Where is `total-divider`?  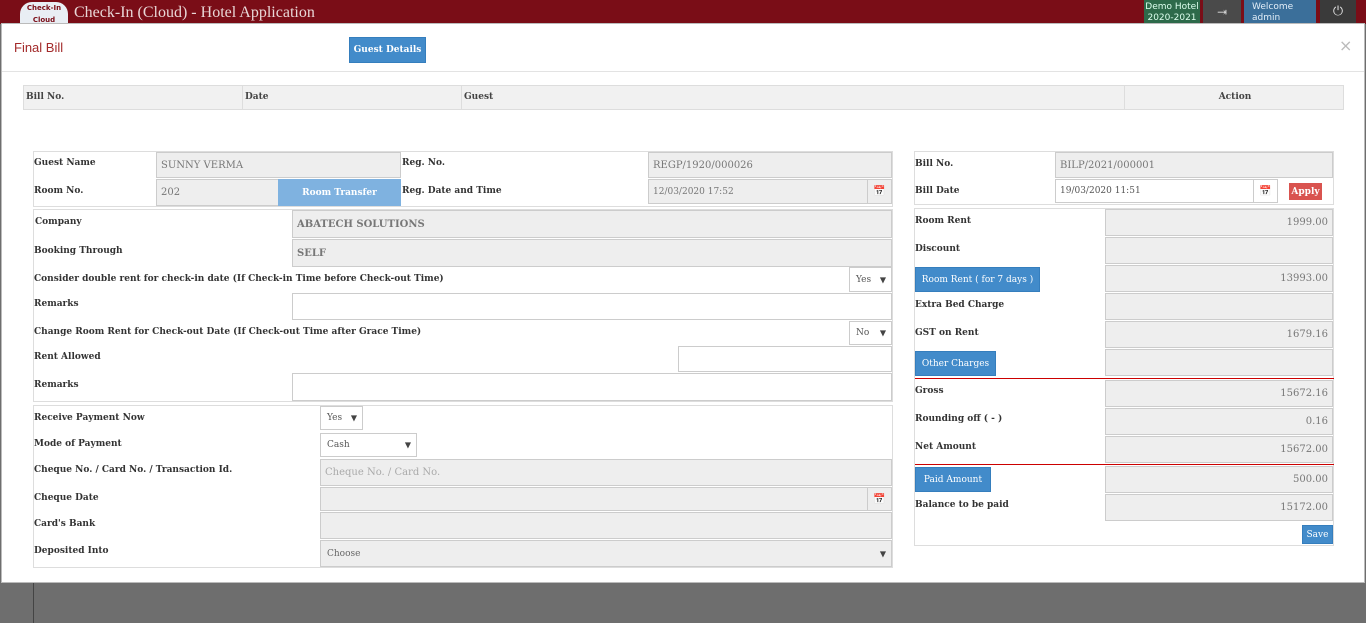
total-divider is located at coordinates (1124, 464).